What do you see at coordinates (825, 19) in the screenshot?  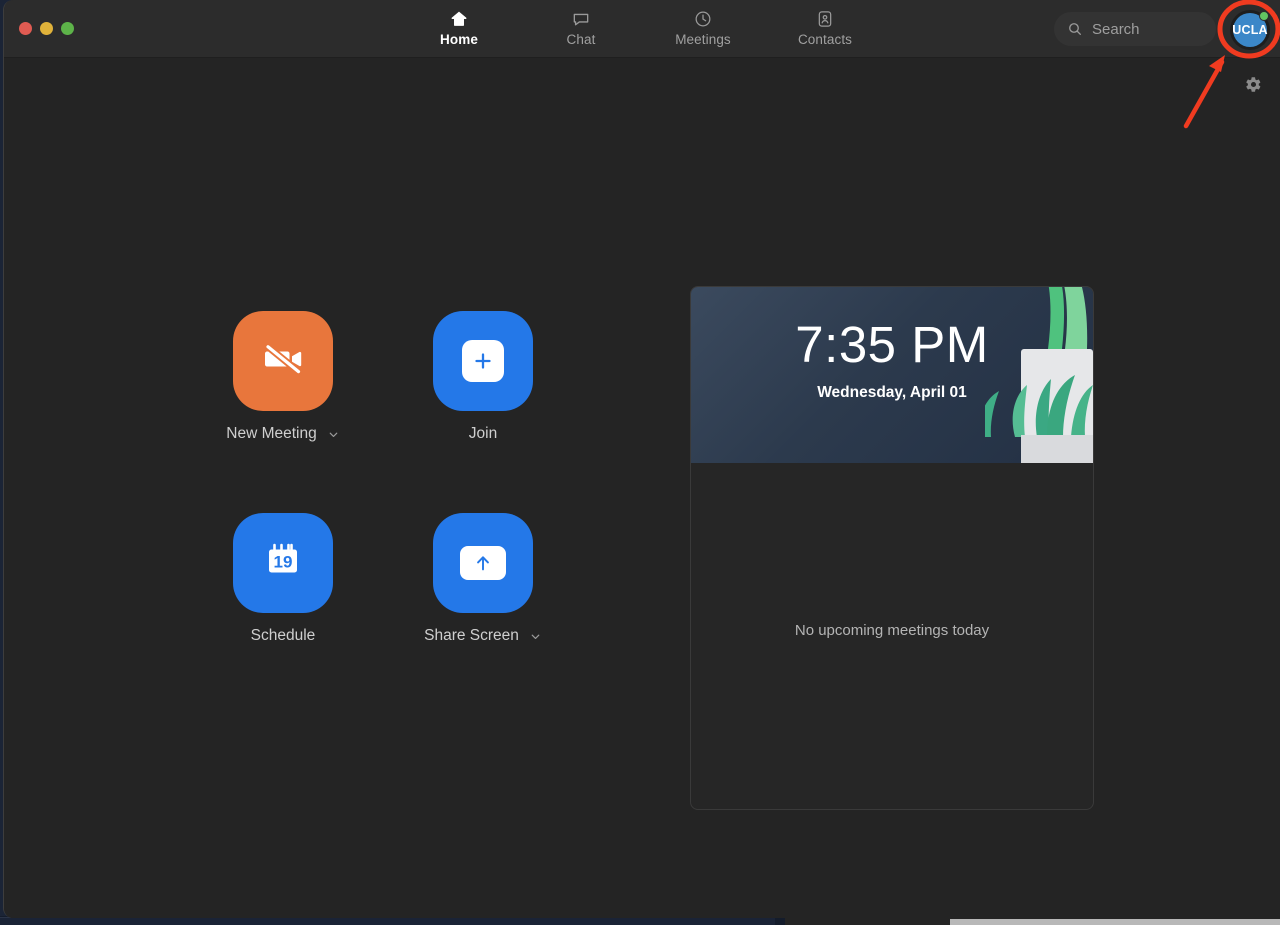 I see `contact-card-icon` at bounding box center [825, 19].